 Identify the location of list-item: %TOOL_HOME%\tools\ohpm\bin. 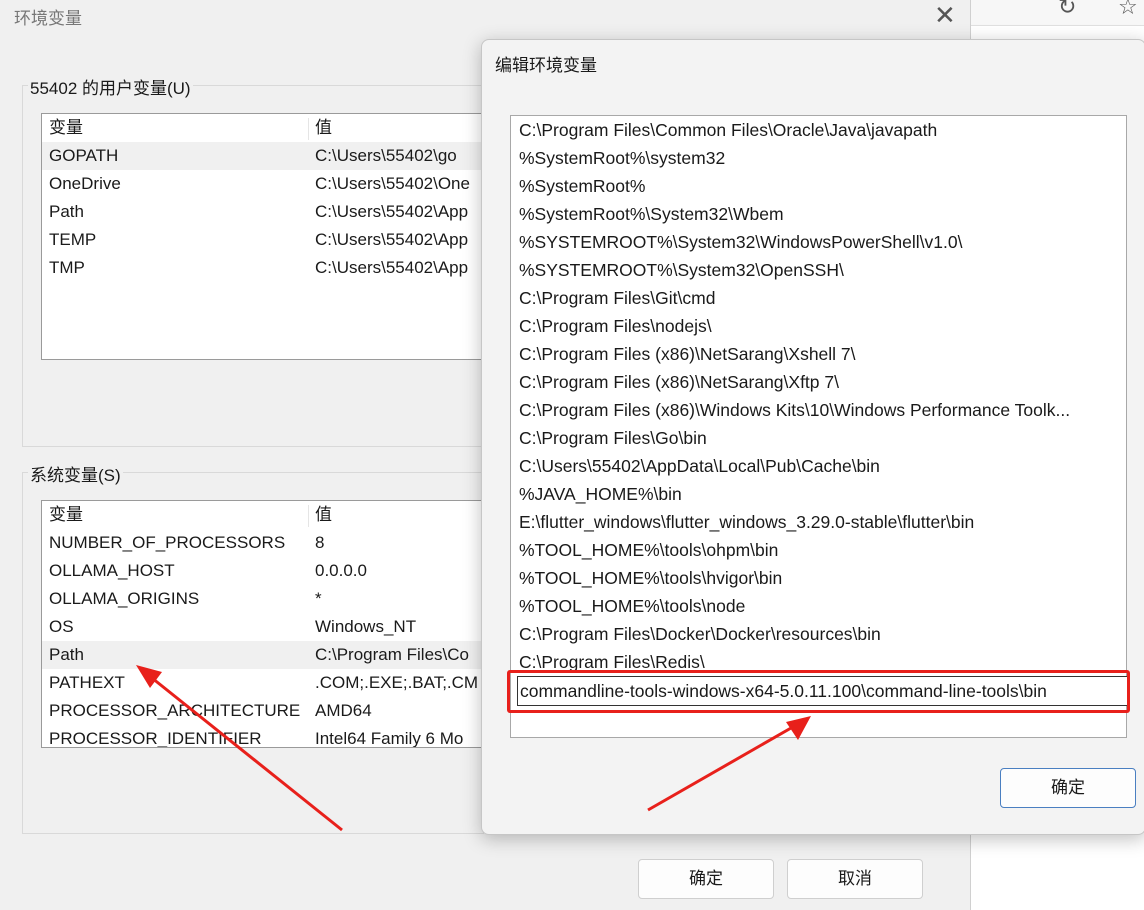
(817, 550).